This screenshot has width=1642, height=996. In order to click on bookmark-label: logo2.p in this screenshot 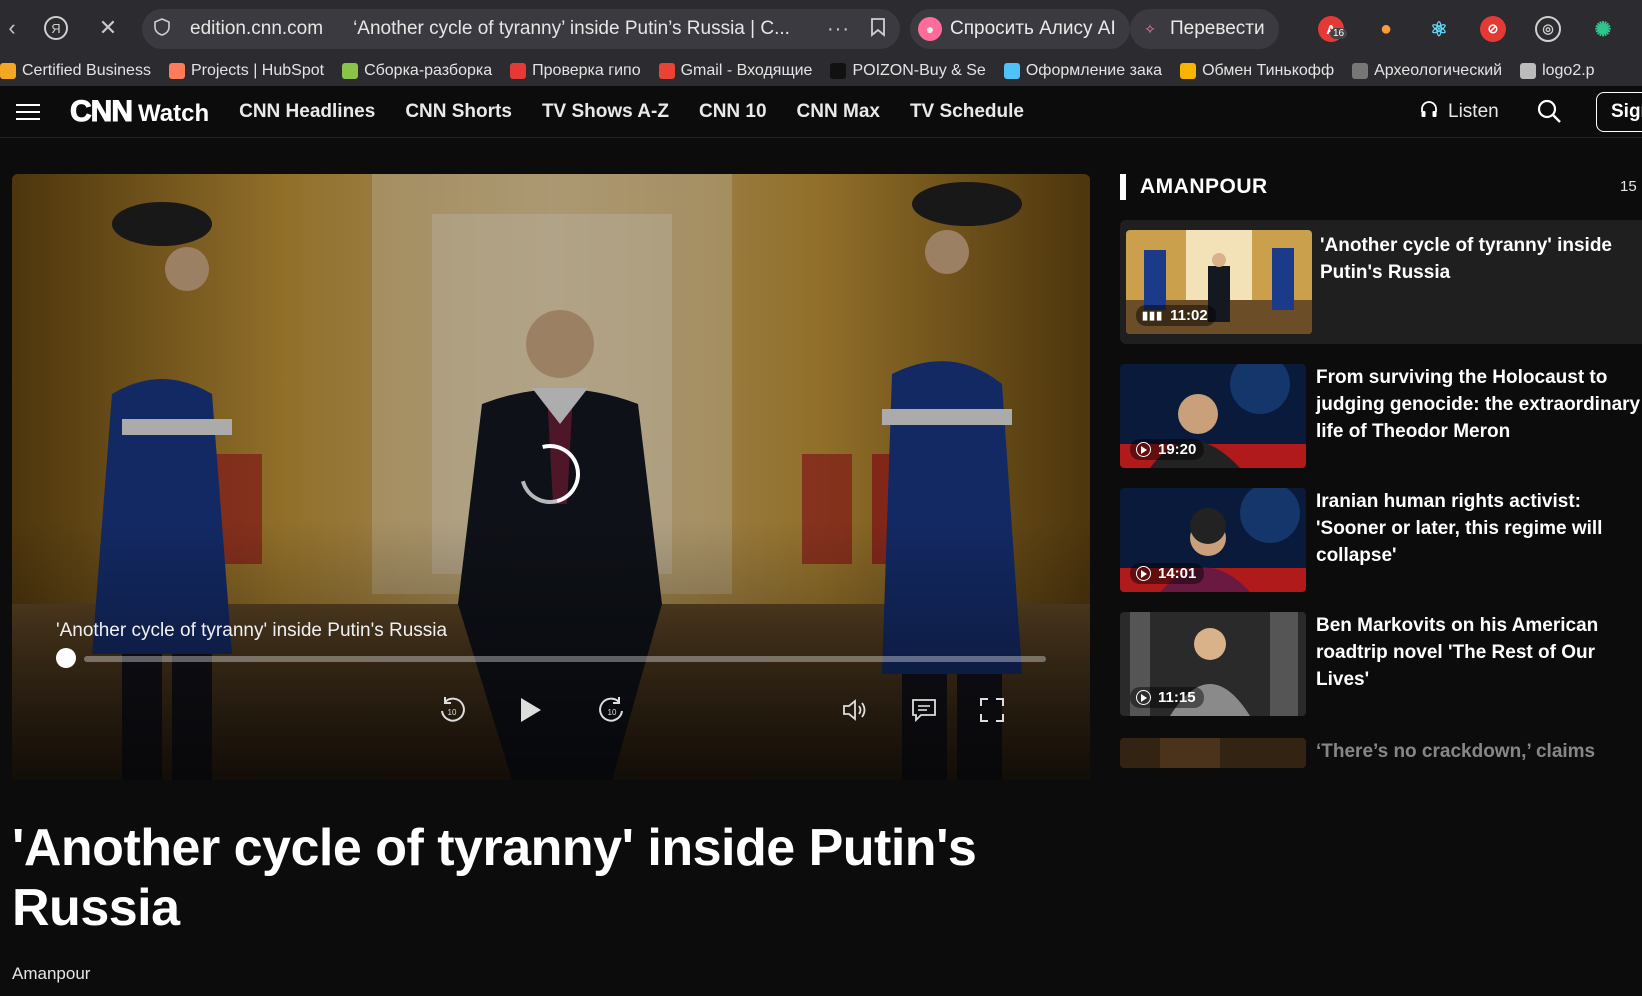, I will do `click(1568, 70)`.